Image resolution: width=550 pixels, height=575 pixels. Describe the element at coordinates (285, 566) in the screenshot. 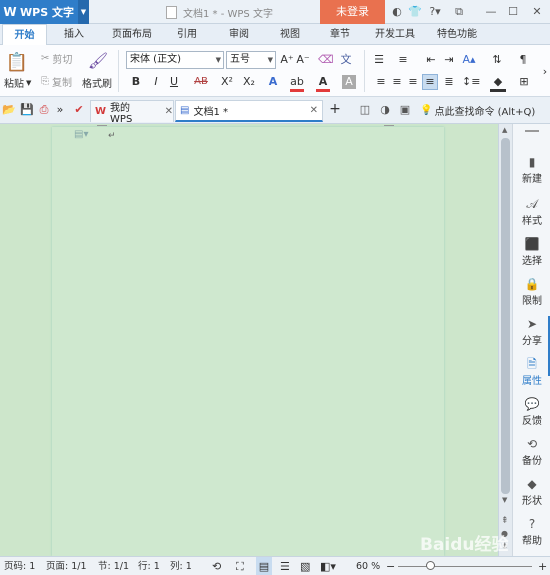

I see `outline-view-icon: ☰` at that location.